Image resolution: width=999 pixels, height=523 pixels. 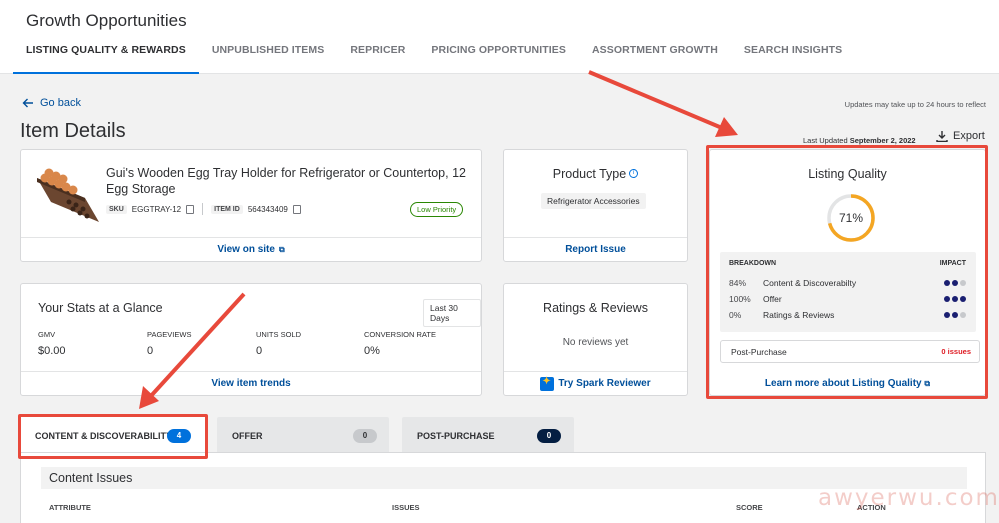 I want to click on stats-period: Last 30 Days, so click(x=452, y=313).